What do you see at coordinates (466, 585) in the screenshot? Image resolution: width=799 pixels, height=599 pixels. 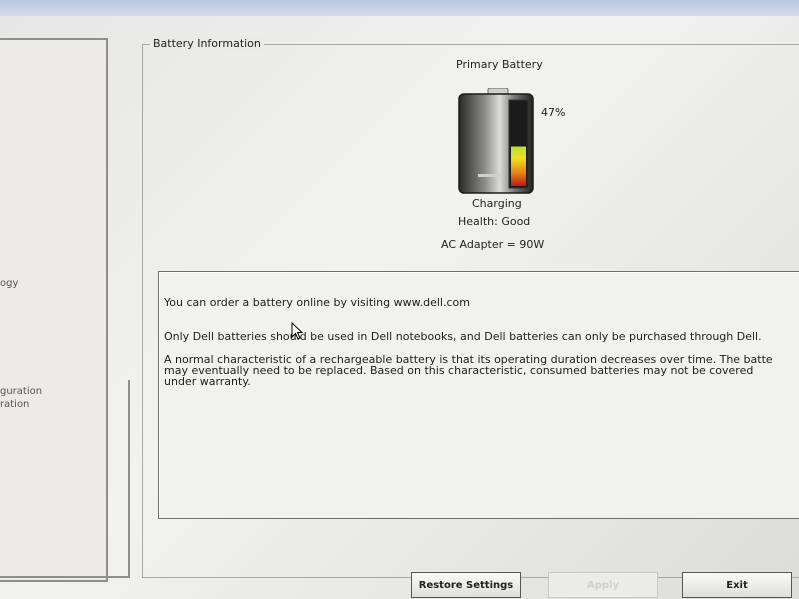 I see `restore-settings-button: Restore Settings` at bounding box center [466, 585].